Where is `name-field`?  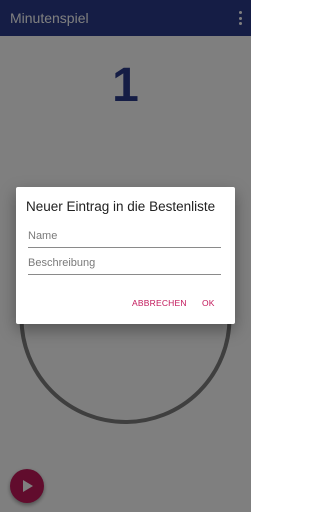 name-field is located at coordinates (124, 237).